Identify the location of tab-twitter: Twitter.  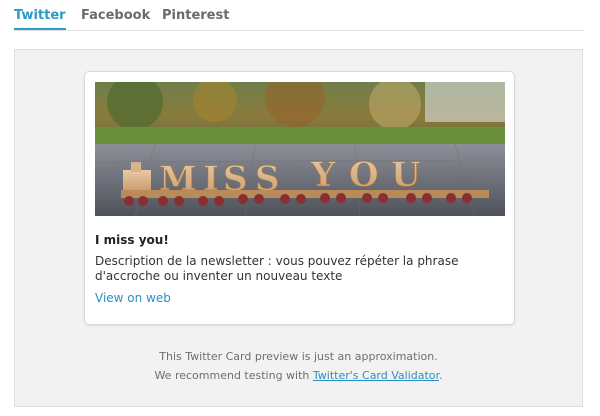
(40, 19).